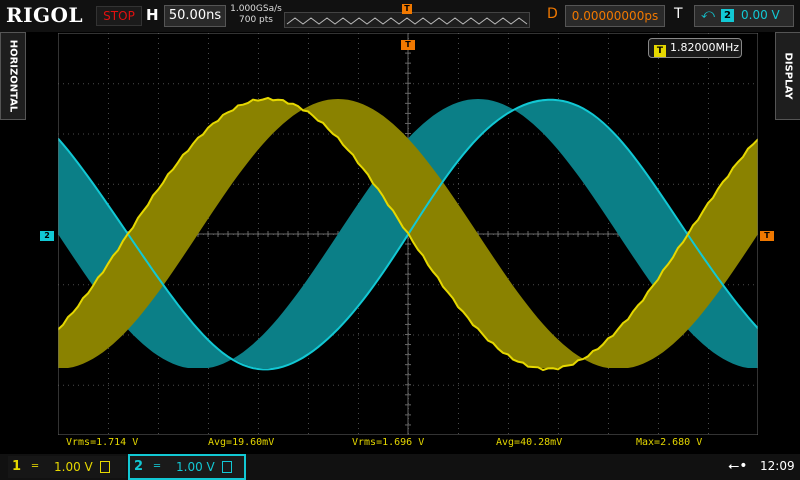  Describe the element at coordinates (102, 442) in the screenshot. I see `measurement-item: Vrms=1.714 V` at that location.